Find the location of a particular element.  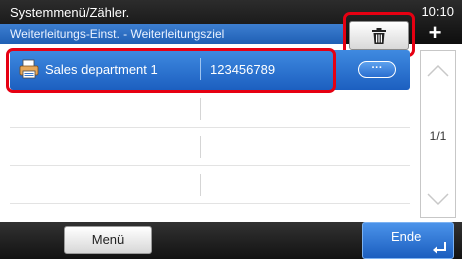

clock: 10:10 is located at coordinates (437, 11).